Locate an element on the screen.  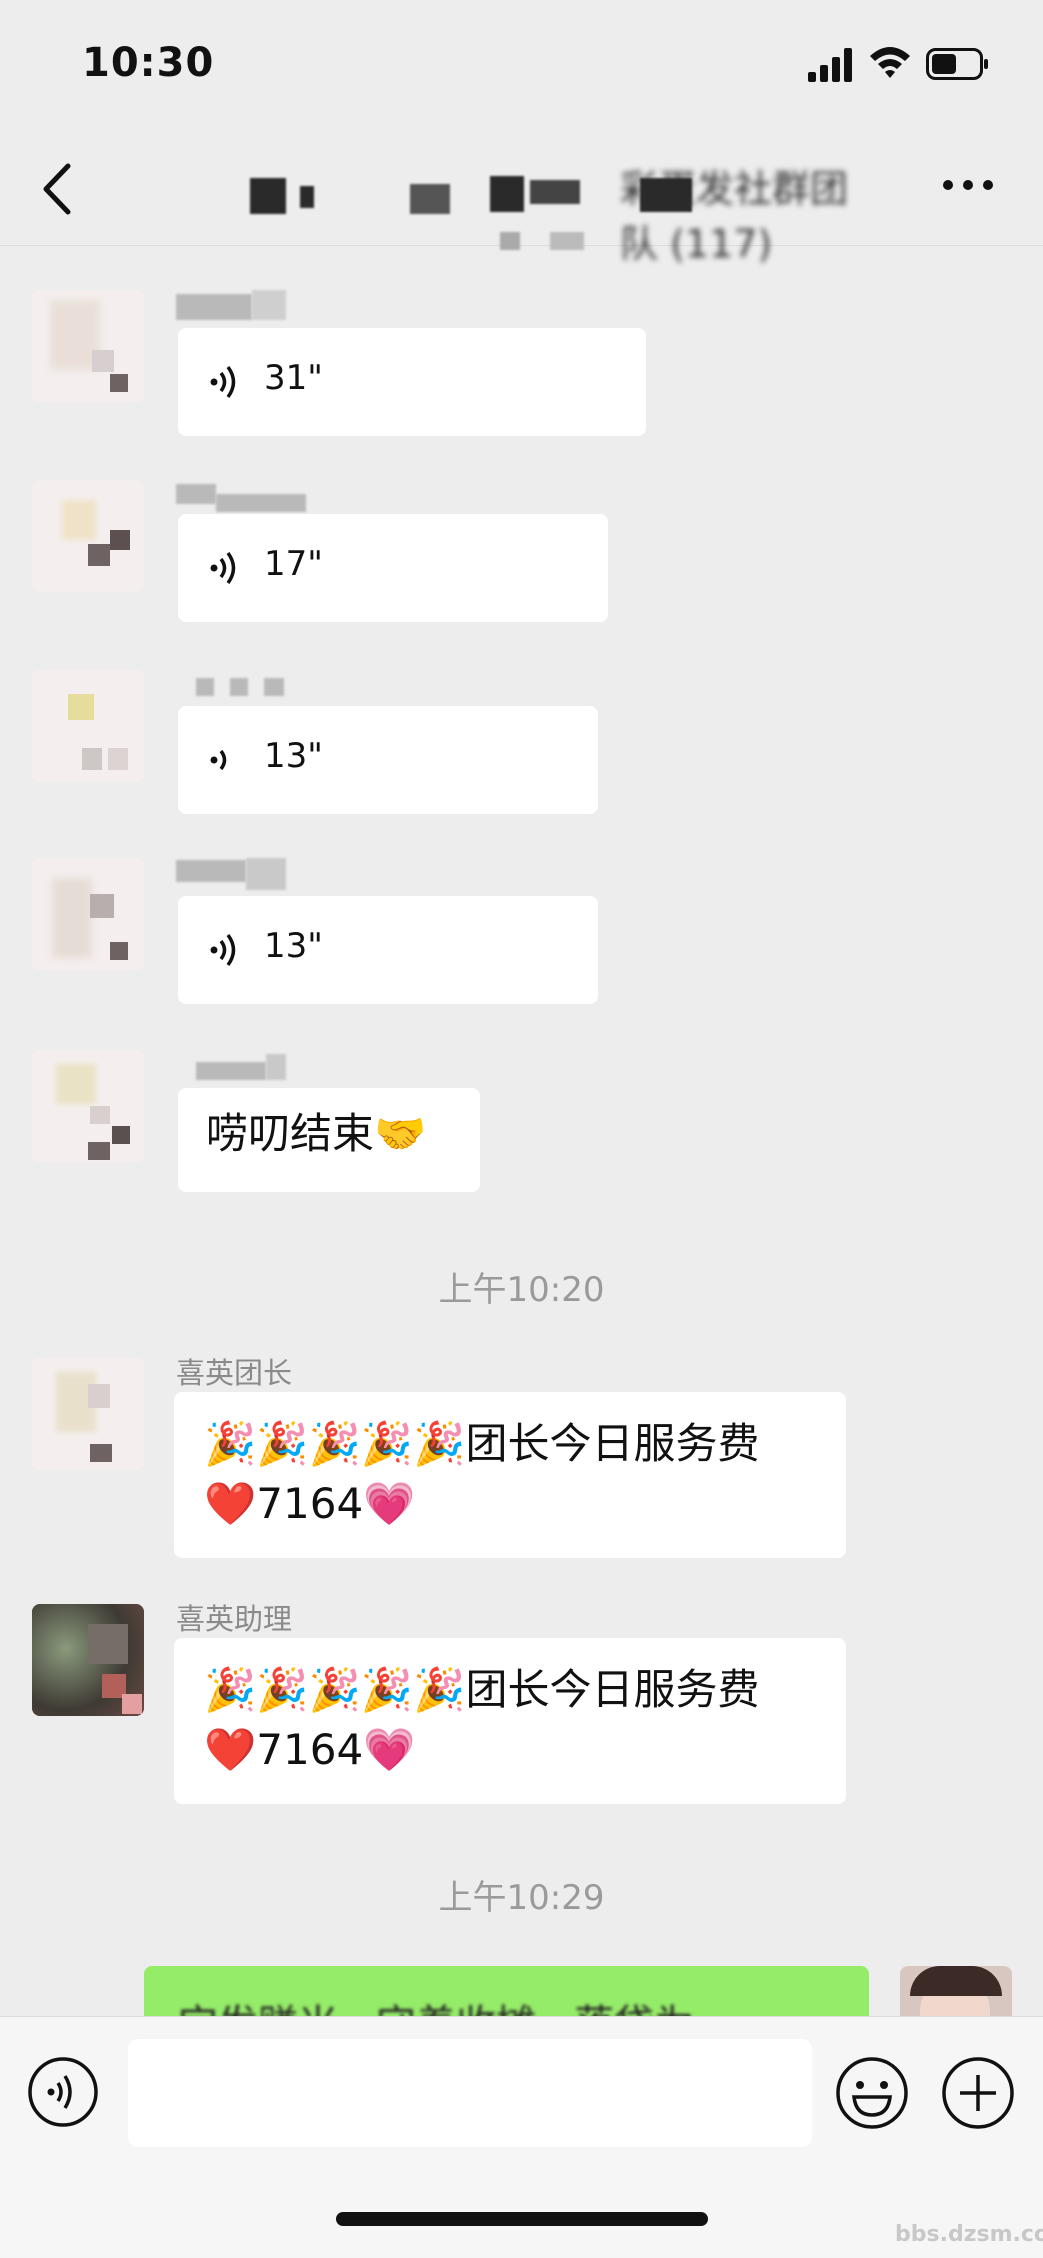
sender-name: 喜英助理 is located at coordinates (234, 1619).